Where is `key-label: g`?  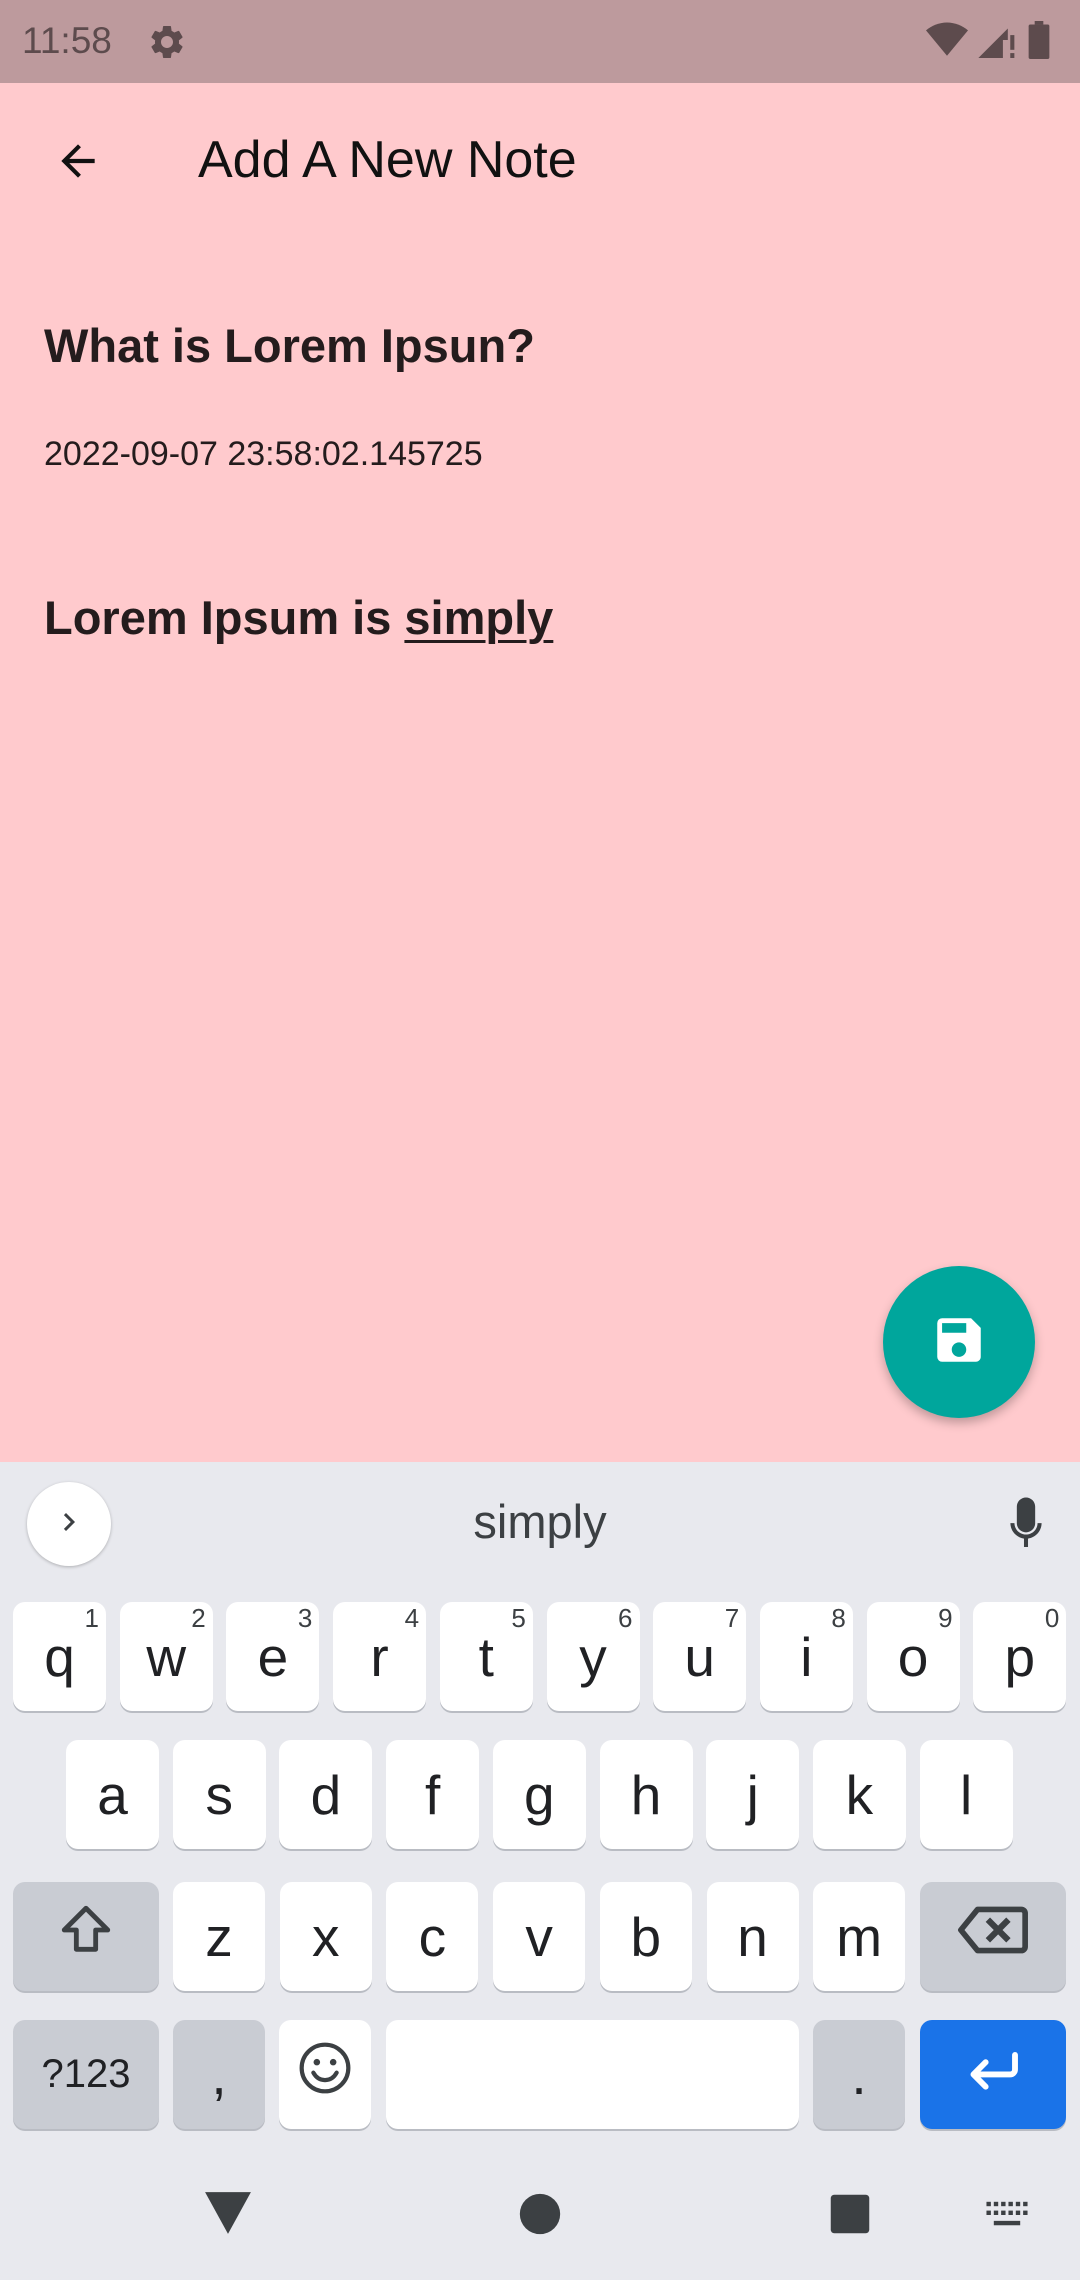 key-label: g is located at coordinates (539, 1794).